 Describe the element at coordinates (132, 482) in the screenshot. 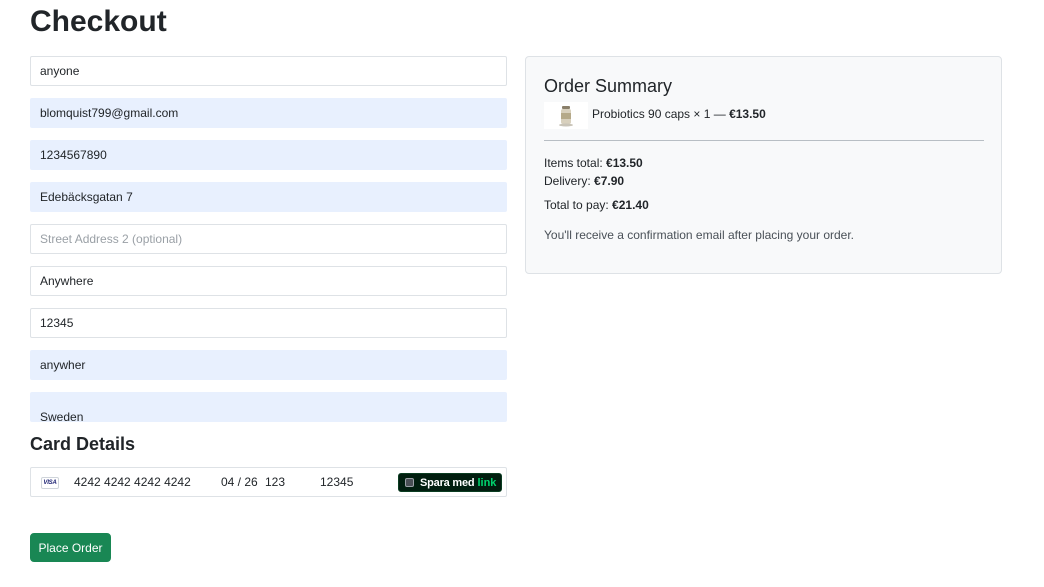

I see `card-number-input: 4242 4242 4242 4242` at that location.